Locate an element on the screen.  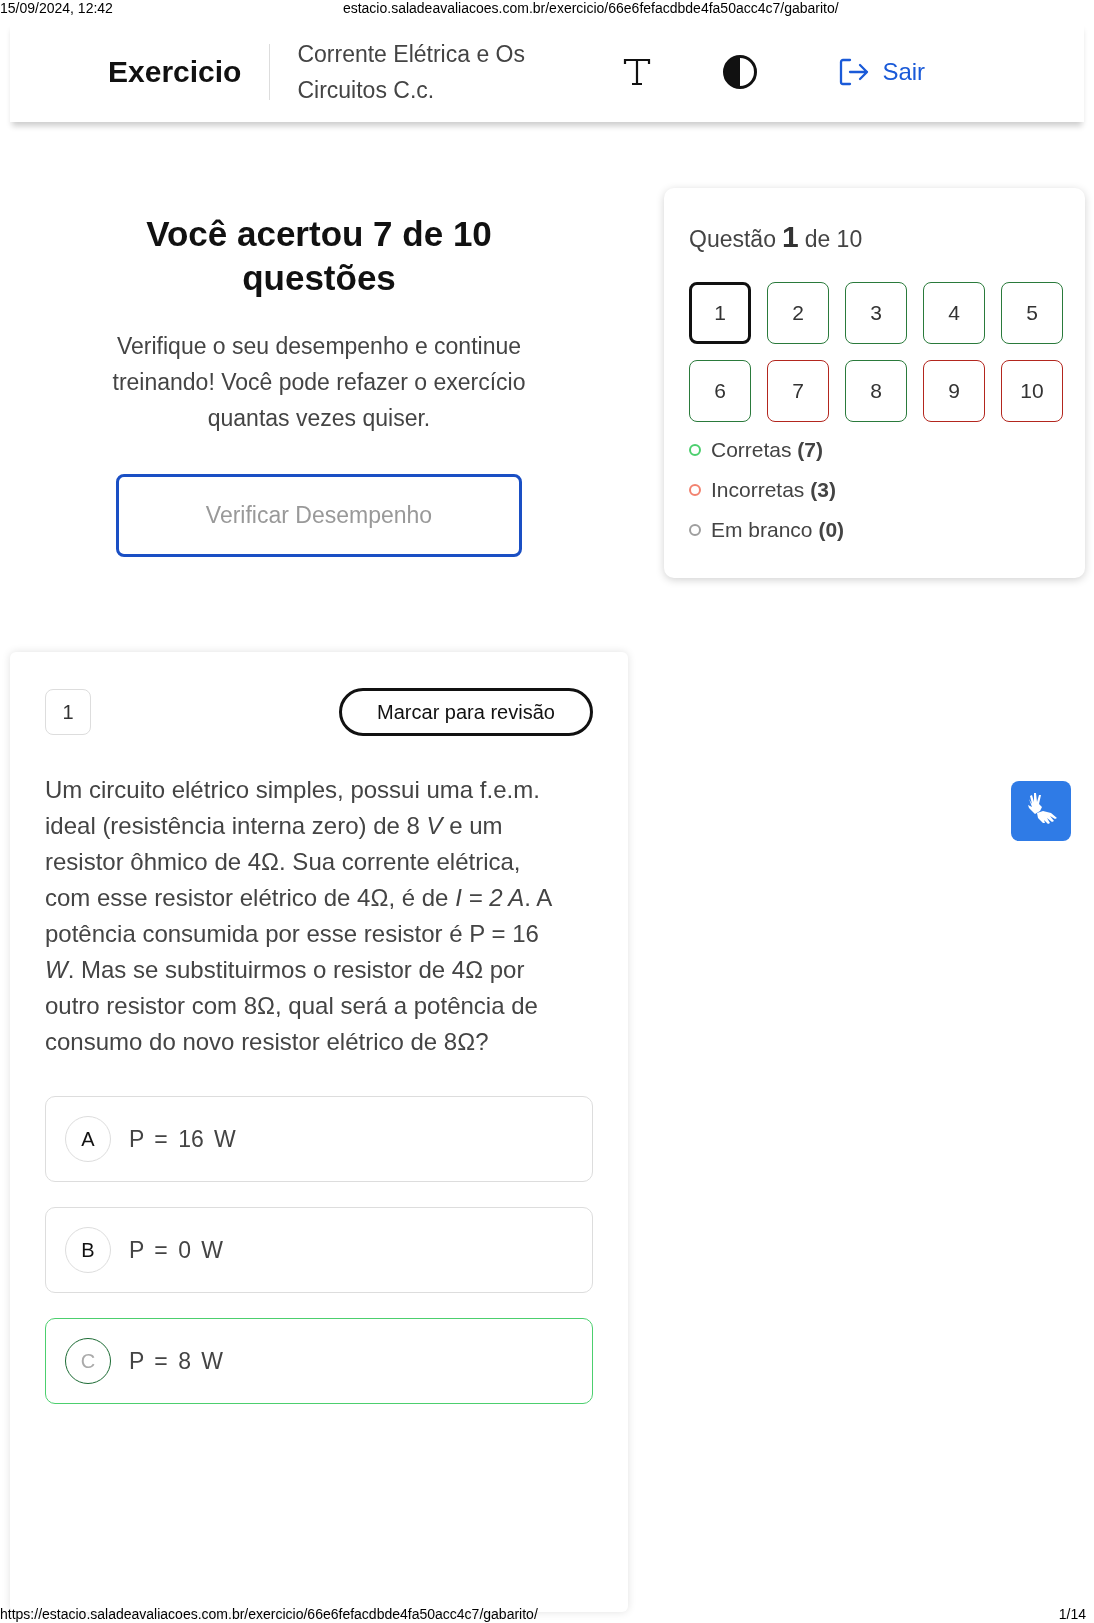
sign-language-button is located at coordinates (1041, 811).